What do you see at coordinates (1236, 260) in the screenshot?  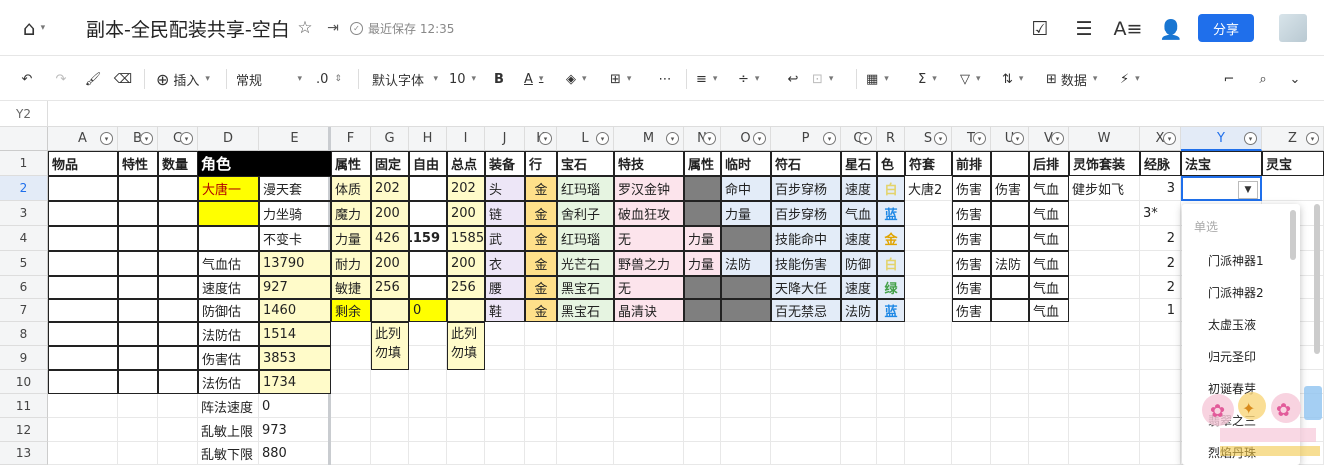 I see `dropdown-option: 门派神器1` at bounding box center [1236, 260].